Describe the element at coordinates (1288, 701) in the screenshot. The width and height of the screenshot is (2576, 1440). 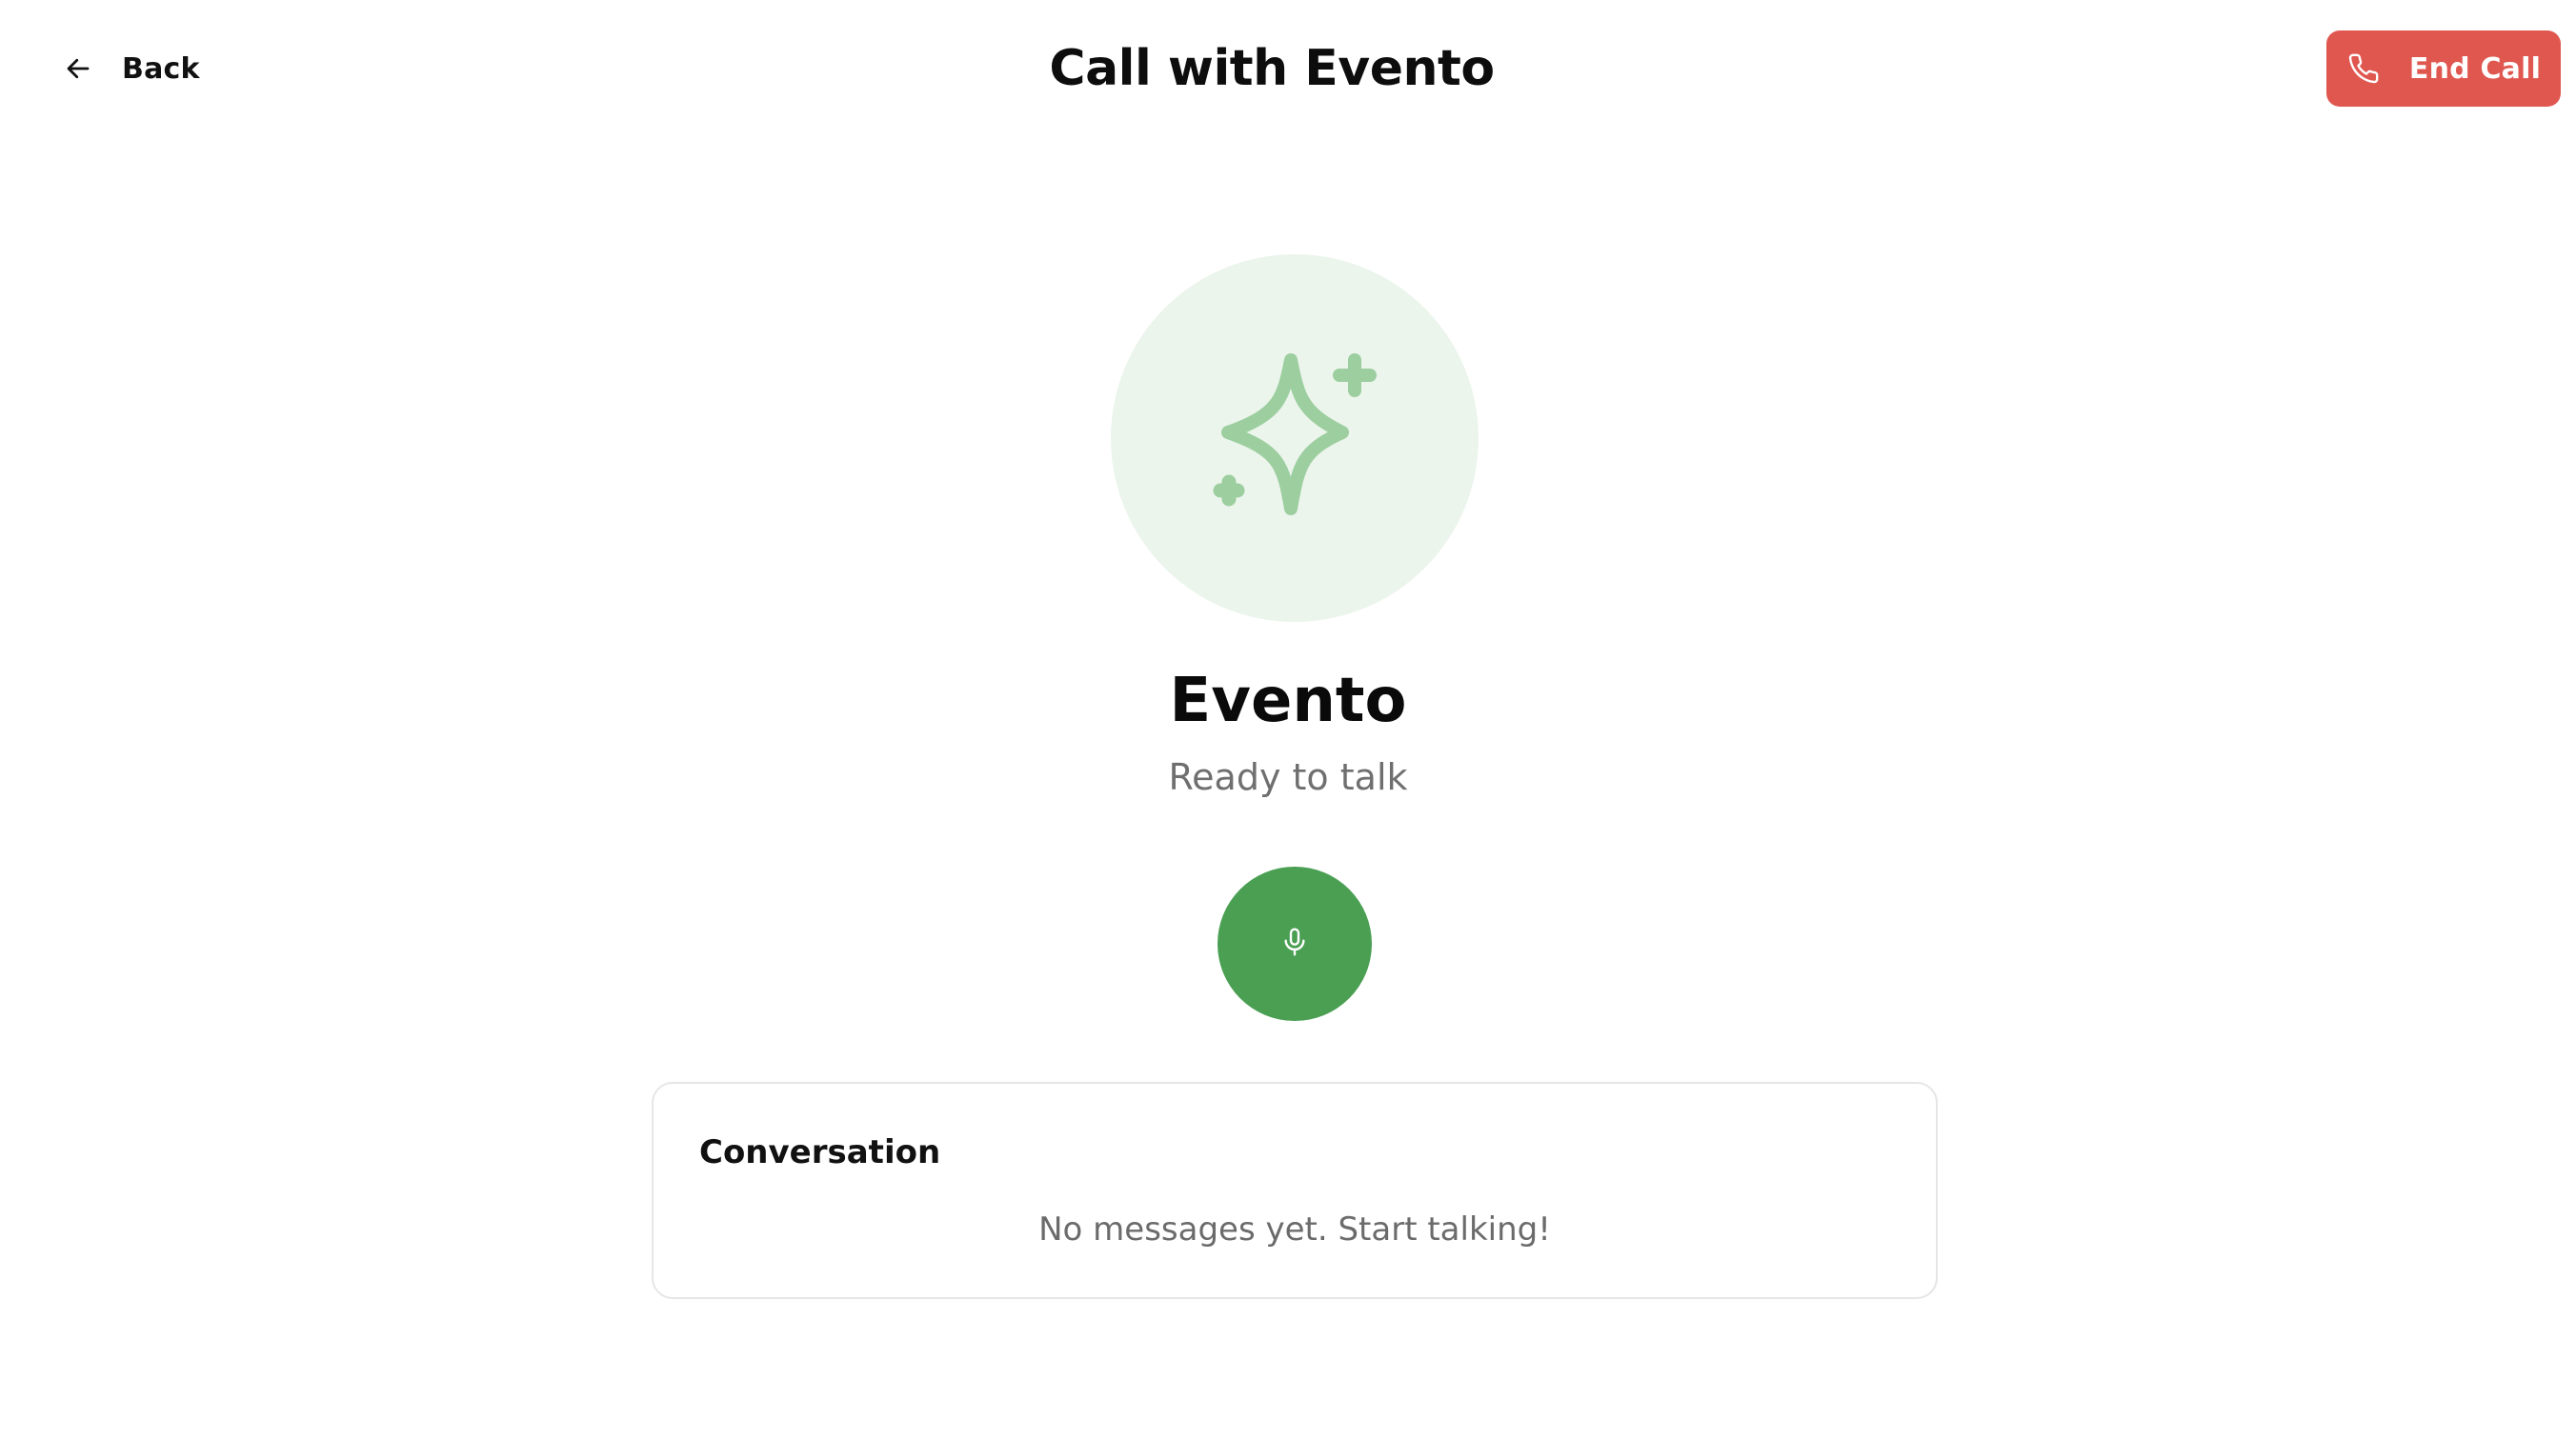
I see `agent-name: Evento` at that location.